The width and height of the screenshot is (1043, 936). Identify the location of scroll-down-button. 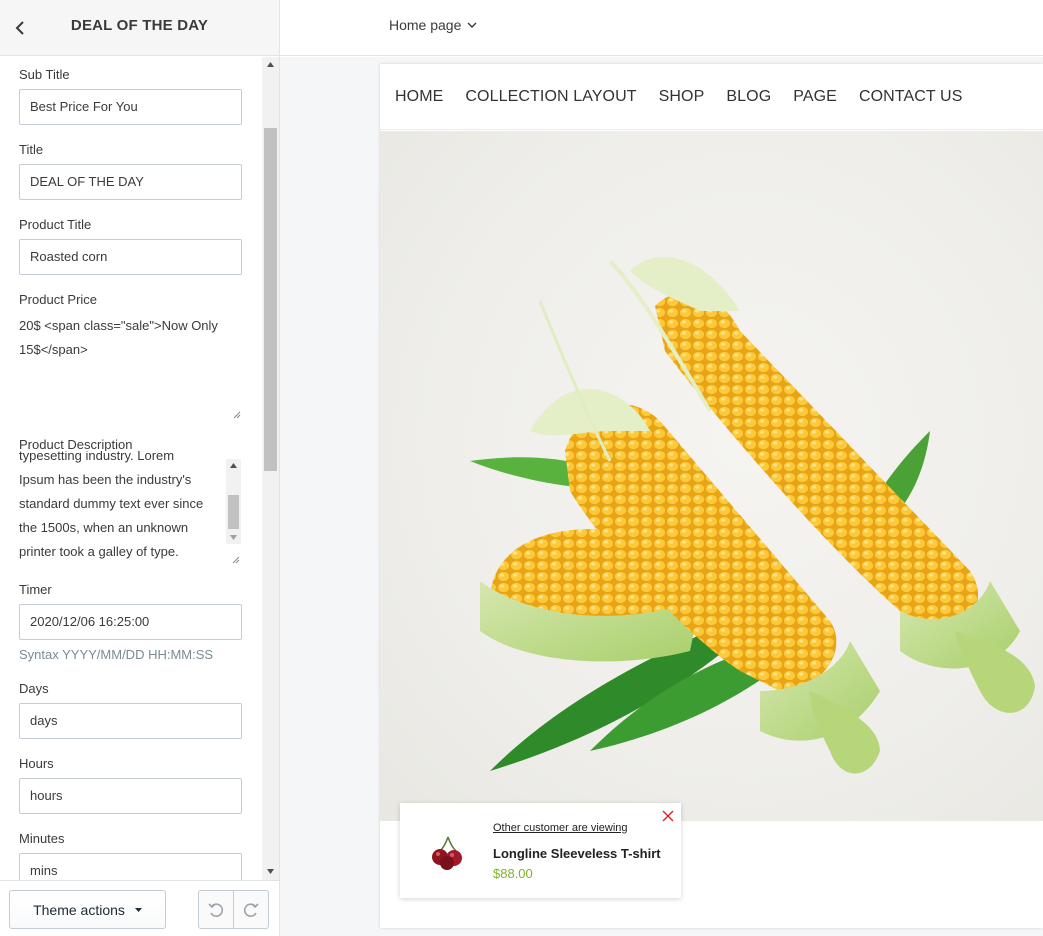
(270, 871).